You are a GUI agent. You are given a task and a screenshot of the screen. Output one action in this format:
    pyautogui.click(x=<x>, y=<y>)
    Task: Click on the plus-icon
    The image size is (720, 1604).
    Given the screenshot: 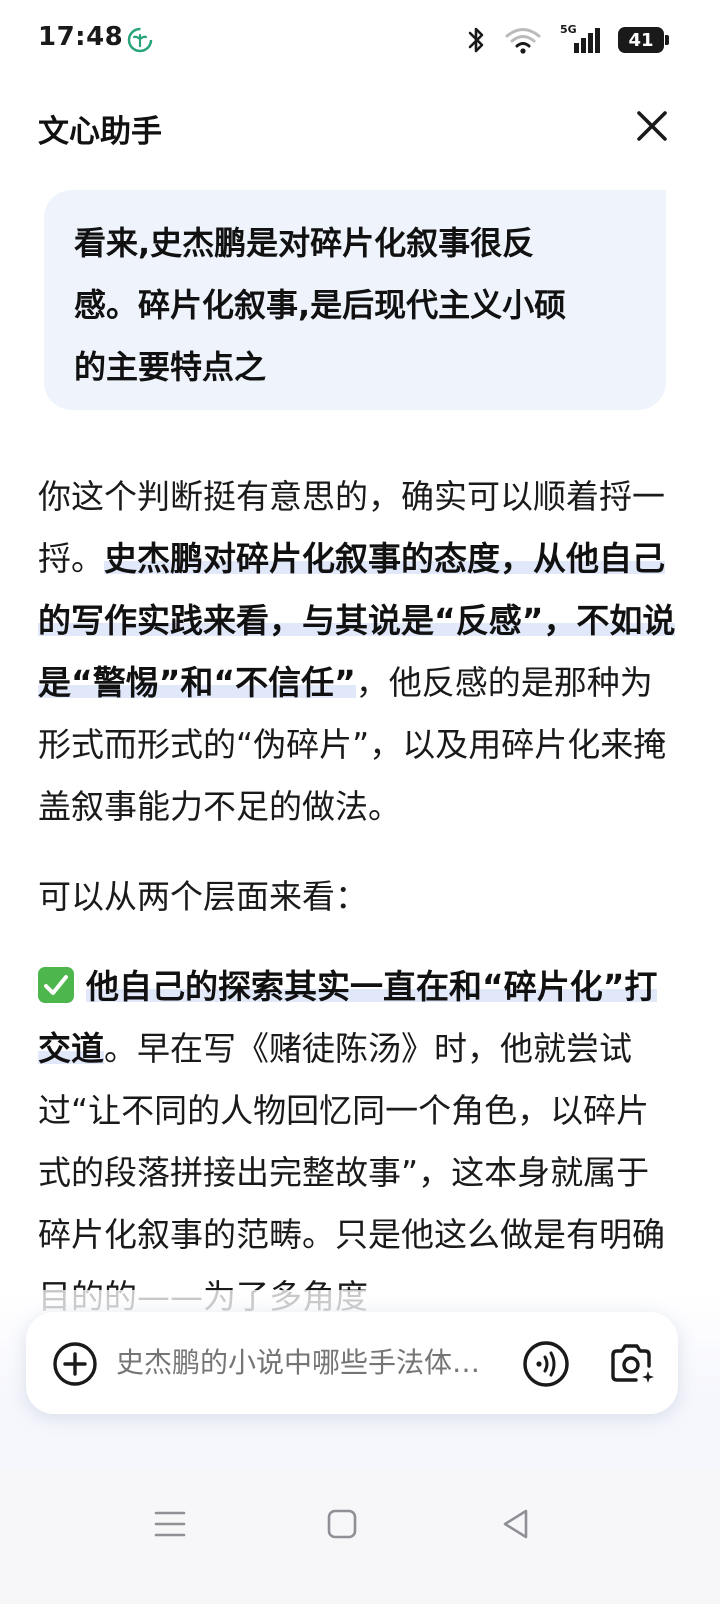 What is the action you would take?
    pyautogui.click(x=75, y=1364)
    